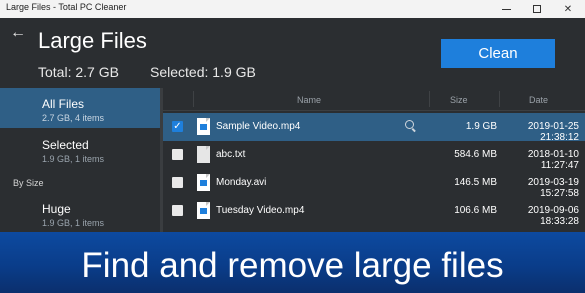  I want to click on close-button: ✕, so click(568, 9).